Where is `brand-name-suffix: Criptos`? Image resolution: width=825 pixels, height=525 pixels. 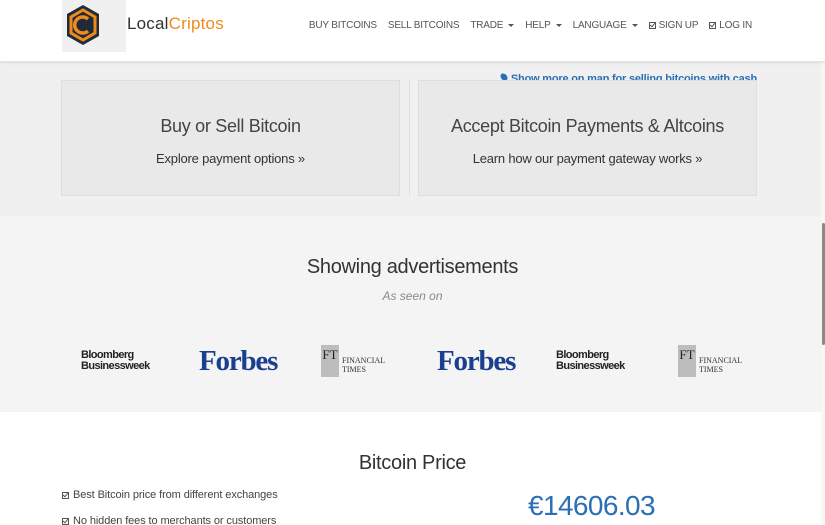
brand-name-suffix: Criptos is located at coordinates (196, 23).